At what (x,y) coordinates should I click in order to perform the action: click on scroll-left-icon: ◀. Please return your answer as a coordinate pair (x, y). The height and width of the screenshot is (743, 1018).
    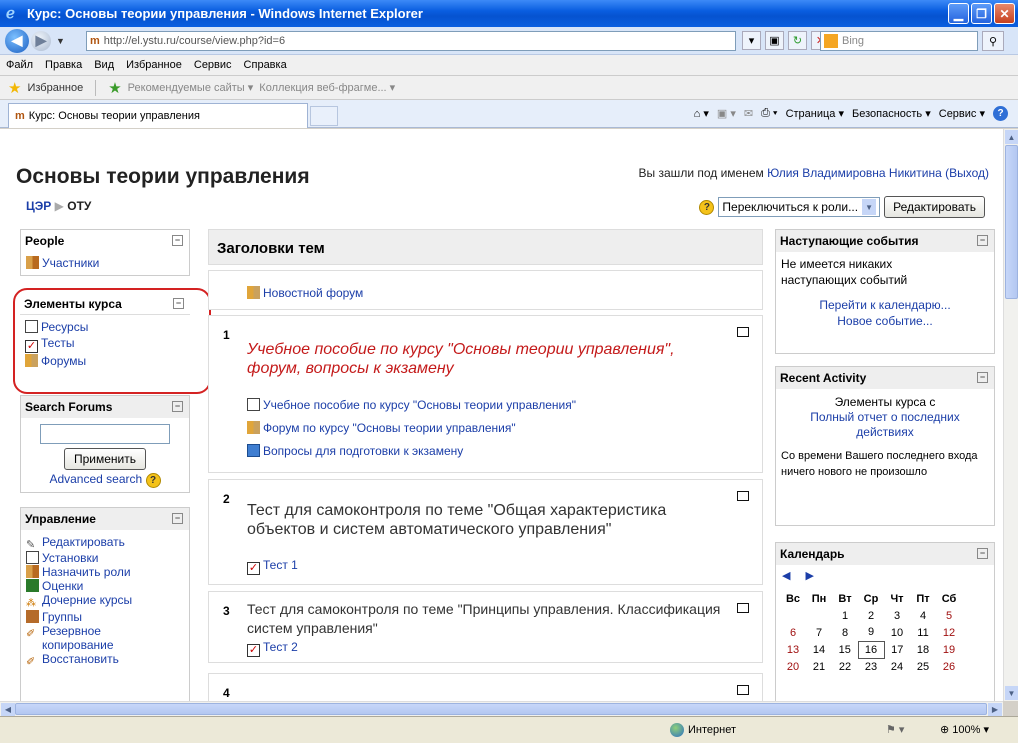
    Looking at the image, I should click on (8, 709).